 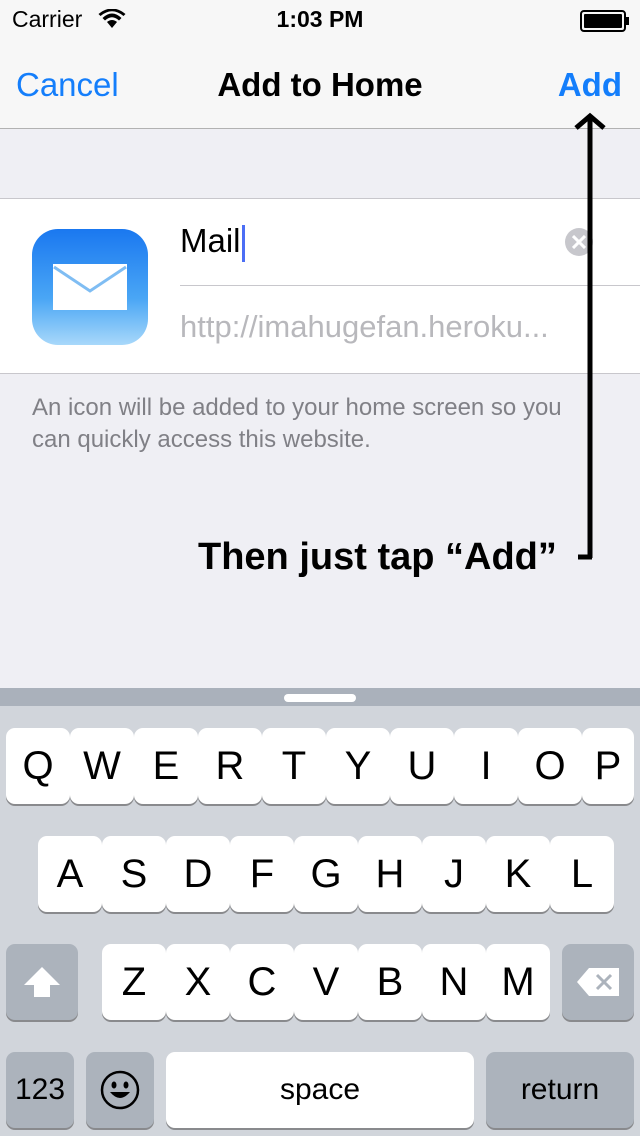 What do you see at coordinates (40, 1090) in the screenshot?
I see `numbers-key: 123` at bounding box center [40, 1090].